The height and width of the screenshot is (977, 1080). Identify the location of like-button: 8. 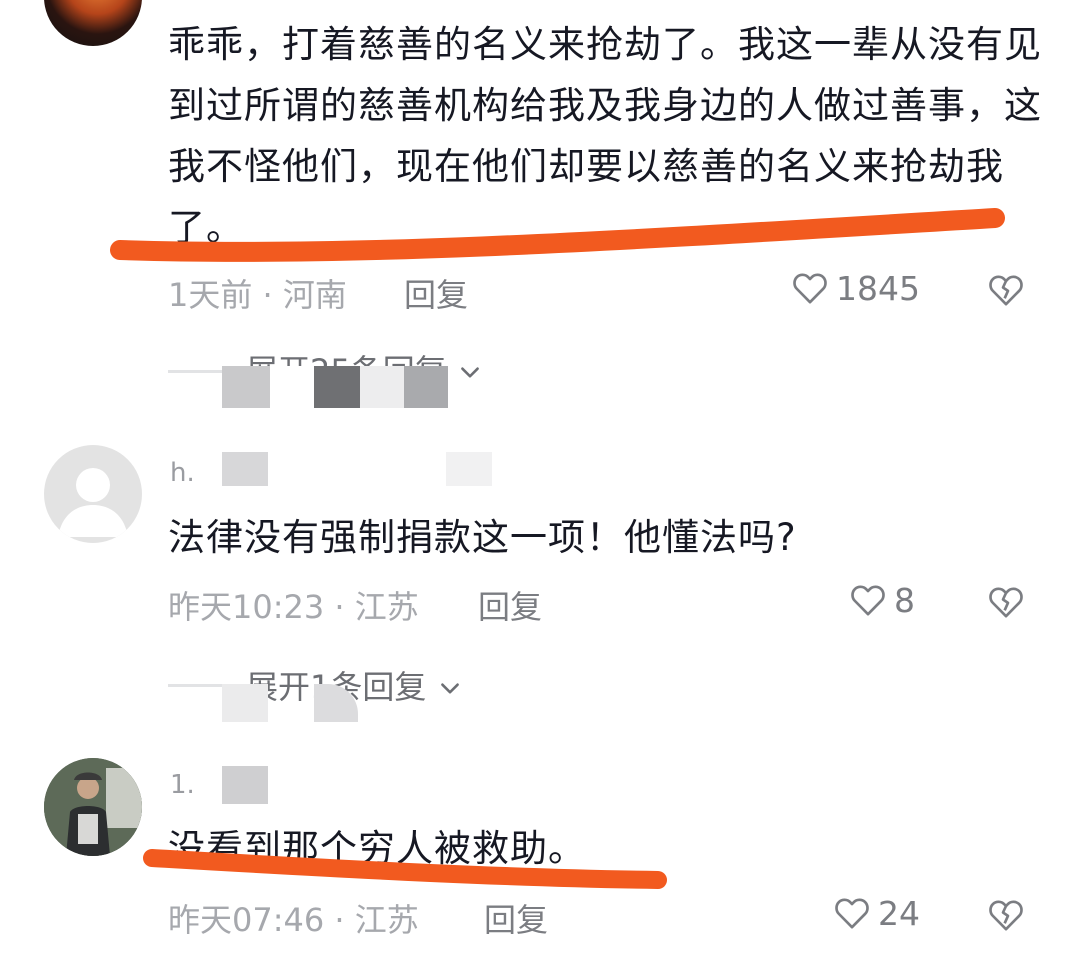
(881, 600).